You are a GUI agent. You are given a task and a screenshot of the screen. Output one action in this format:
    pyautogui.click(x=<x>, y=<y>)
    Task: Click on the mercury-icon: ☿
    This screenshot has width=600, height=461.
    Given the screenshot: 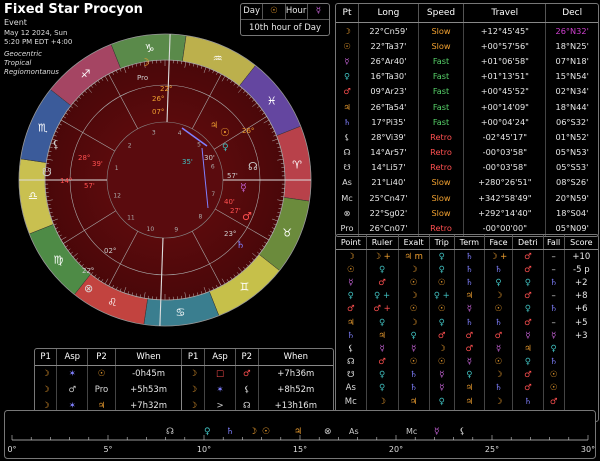 What is the action you would take?
    pyautogui.click(x=243, y=187)
    